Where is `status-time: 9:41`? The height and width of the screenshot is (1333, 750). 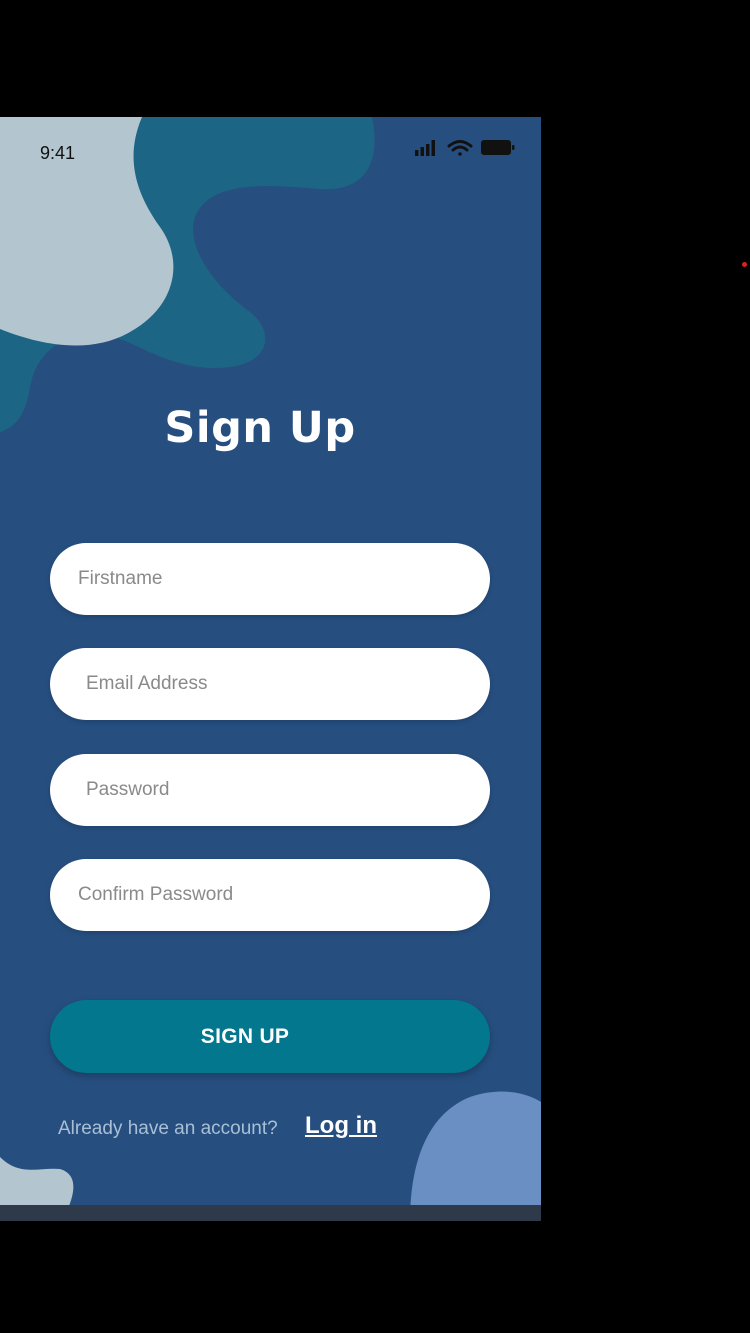
status-time: 9:41 is located at coordinates (58, 153).